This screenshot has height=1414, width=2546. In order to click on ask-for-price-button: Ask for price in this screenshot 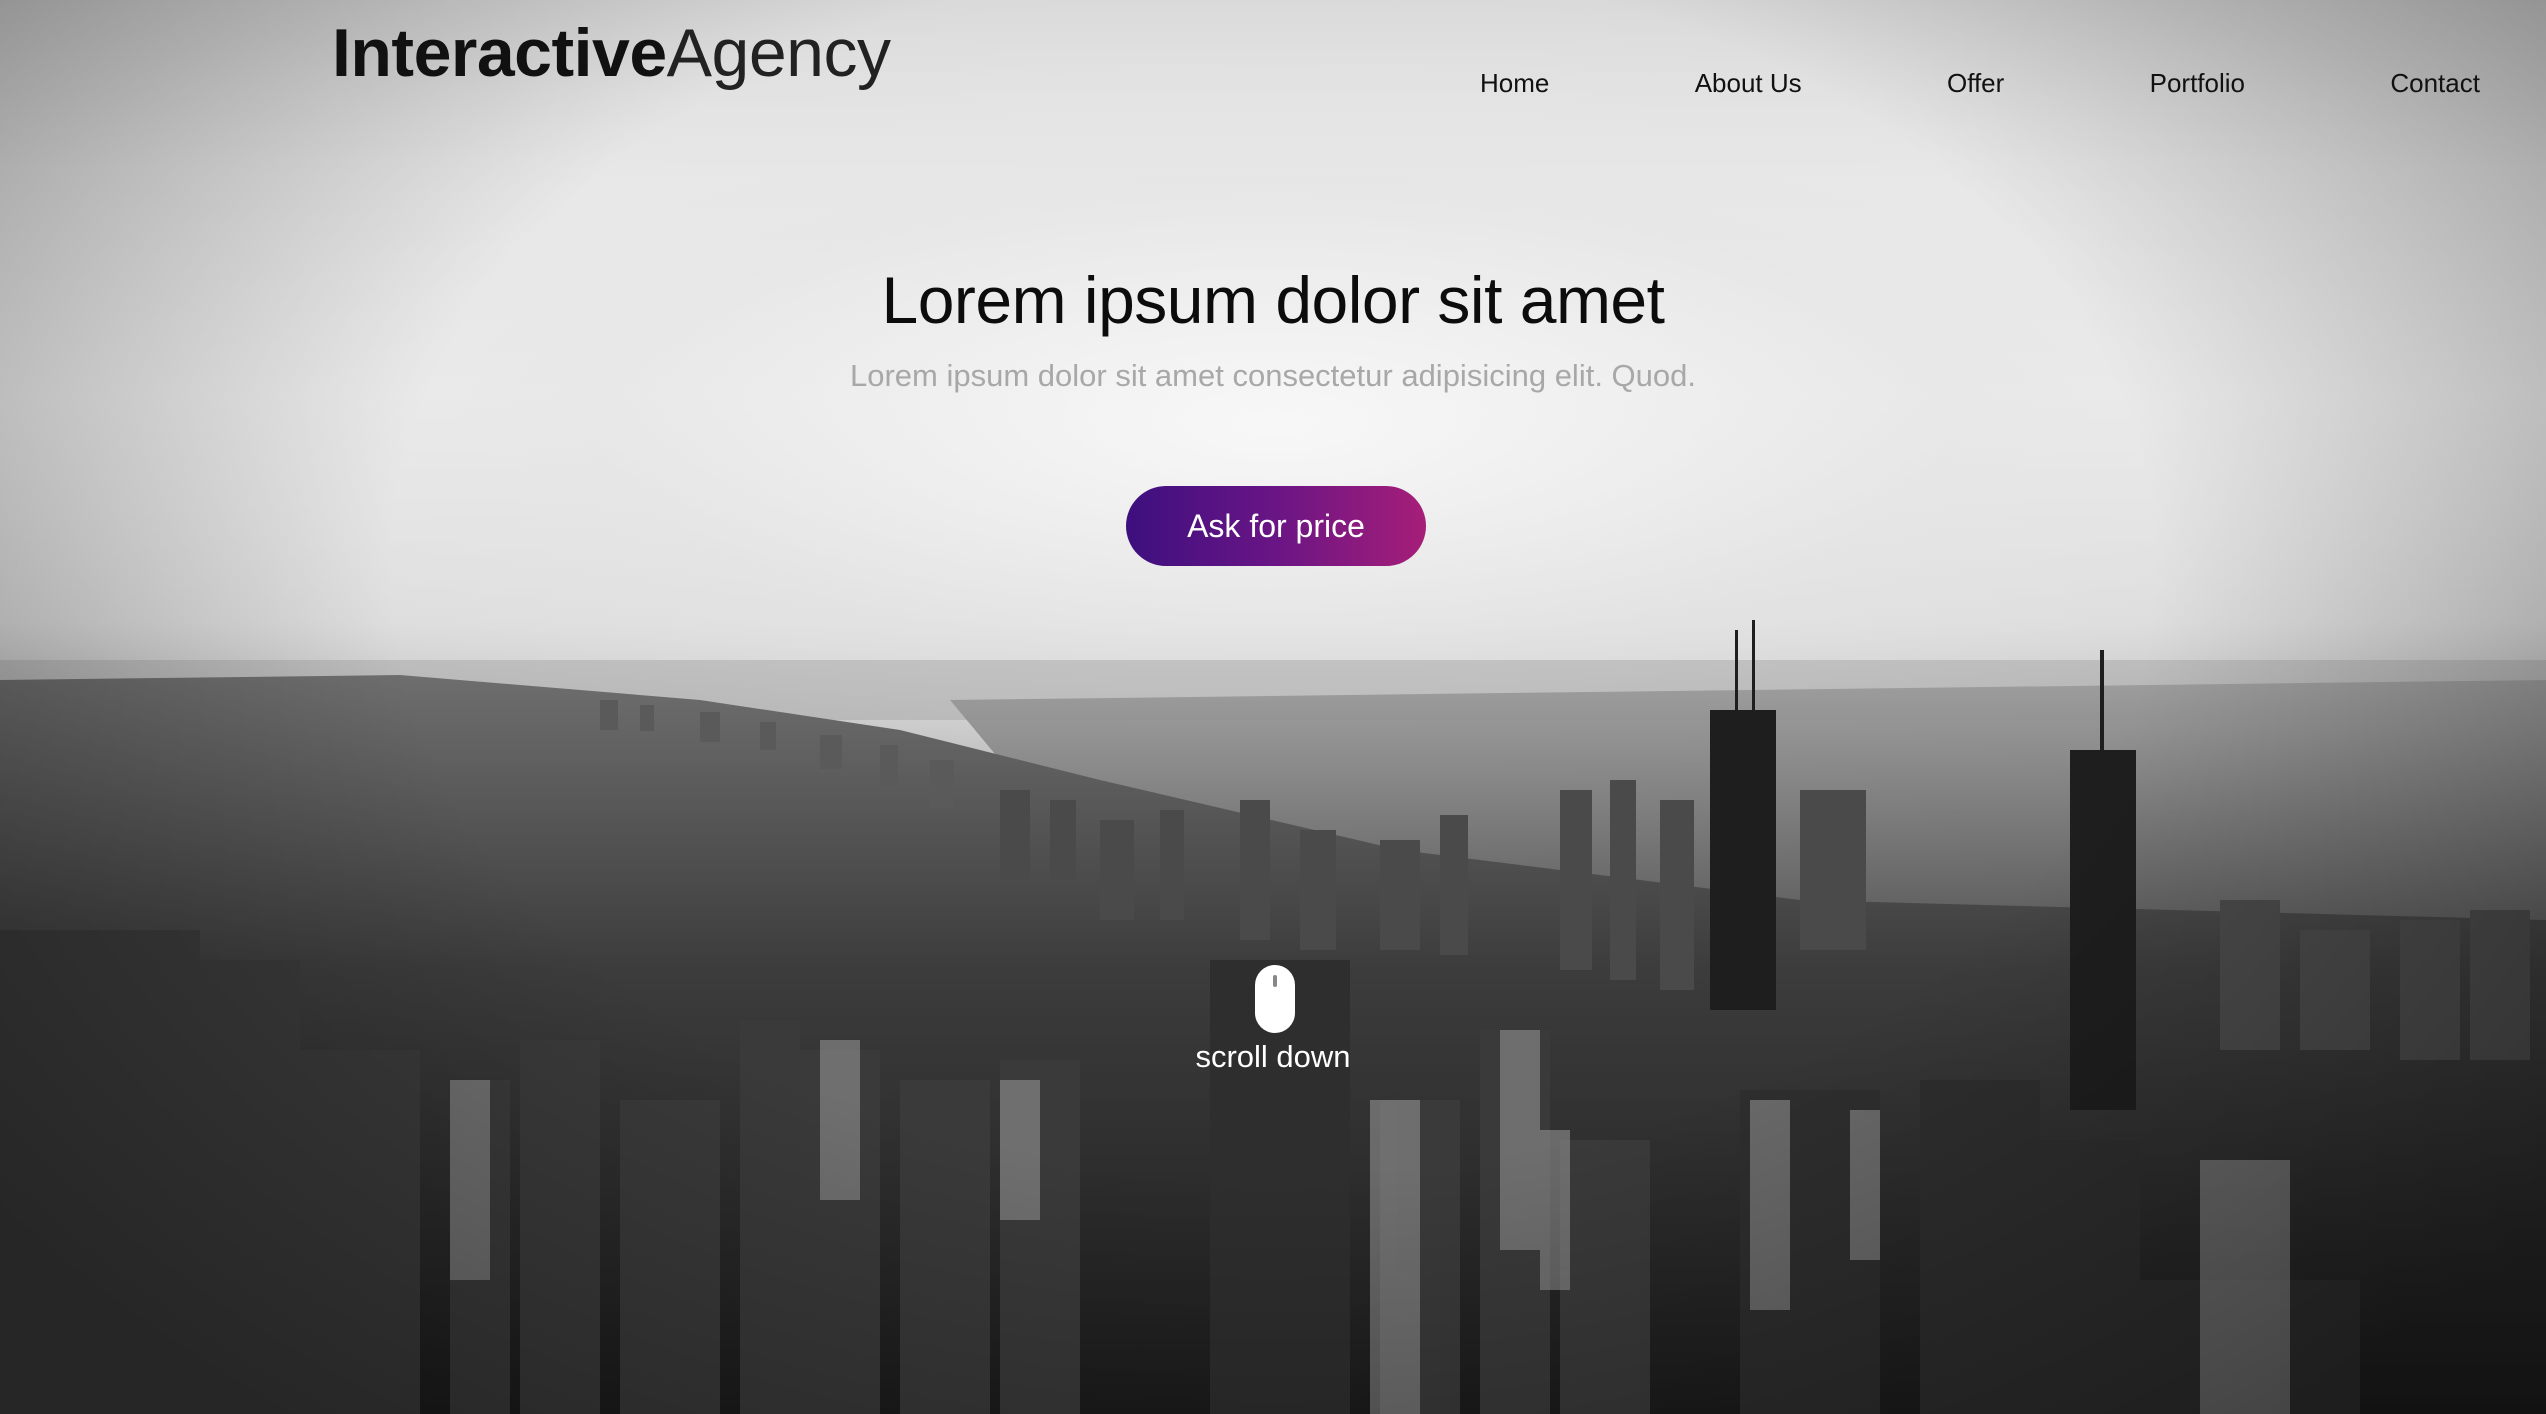, I will do `click(1276, 526)`.